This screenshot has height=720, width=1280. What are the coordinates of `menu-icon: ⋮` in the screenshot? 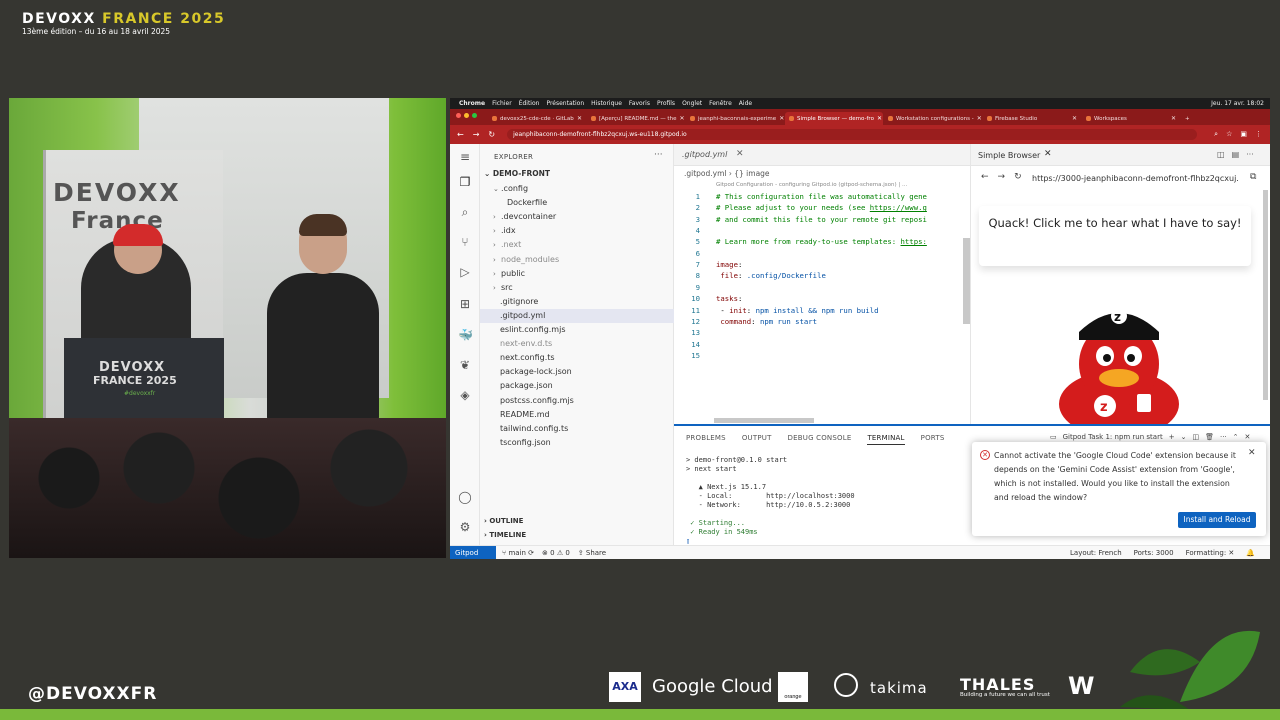 It's located at (1258, 134).